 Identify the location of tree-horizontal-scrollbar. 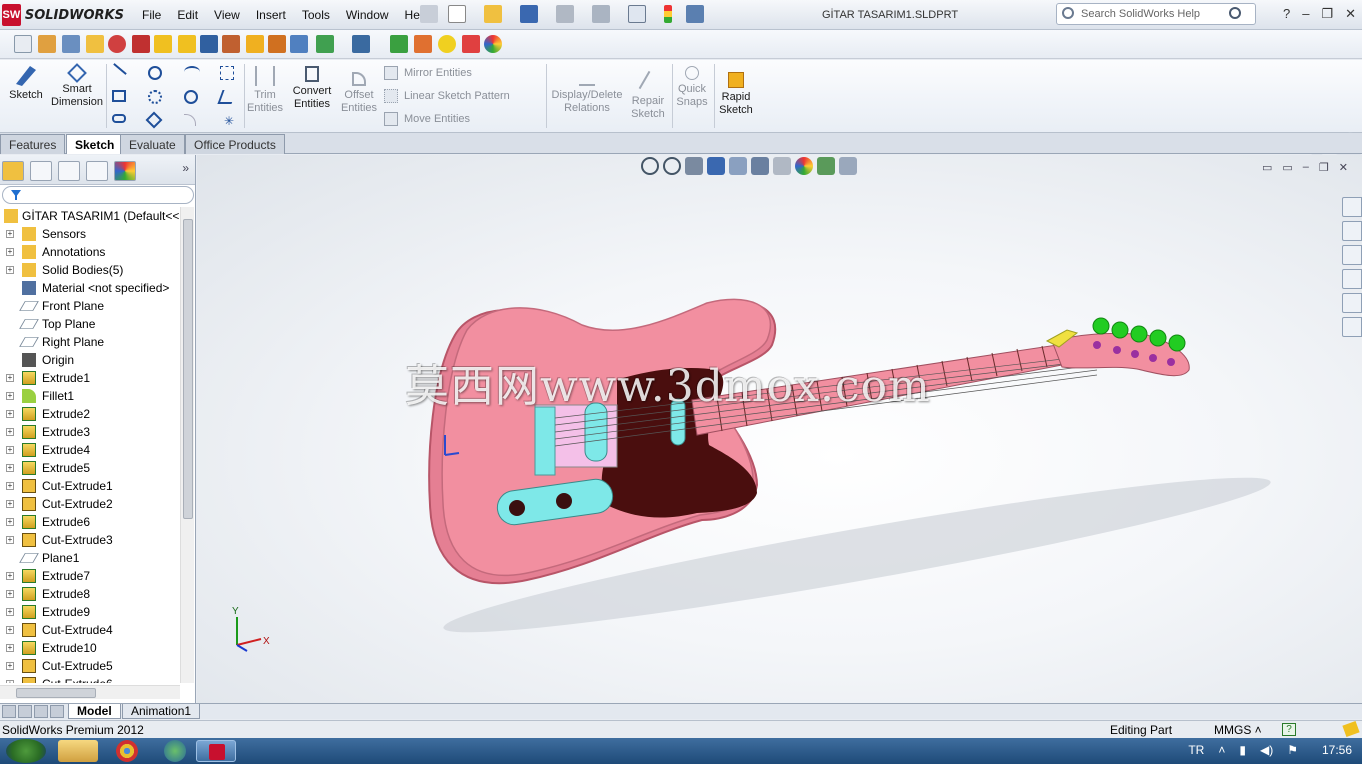
(90, 692).